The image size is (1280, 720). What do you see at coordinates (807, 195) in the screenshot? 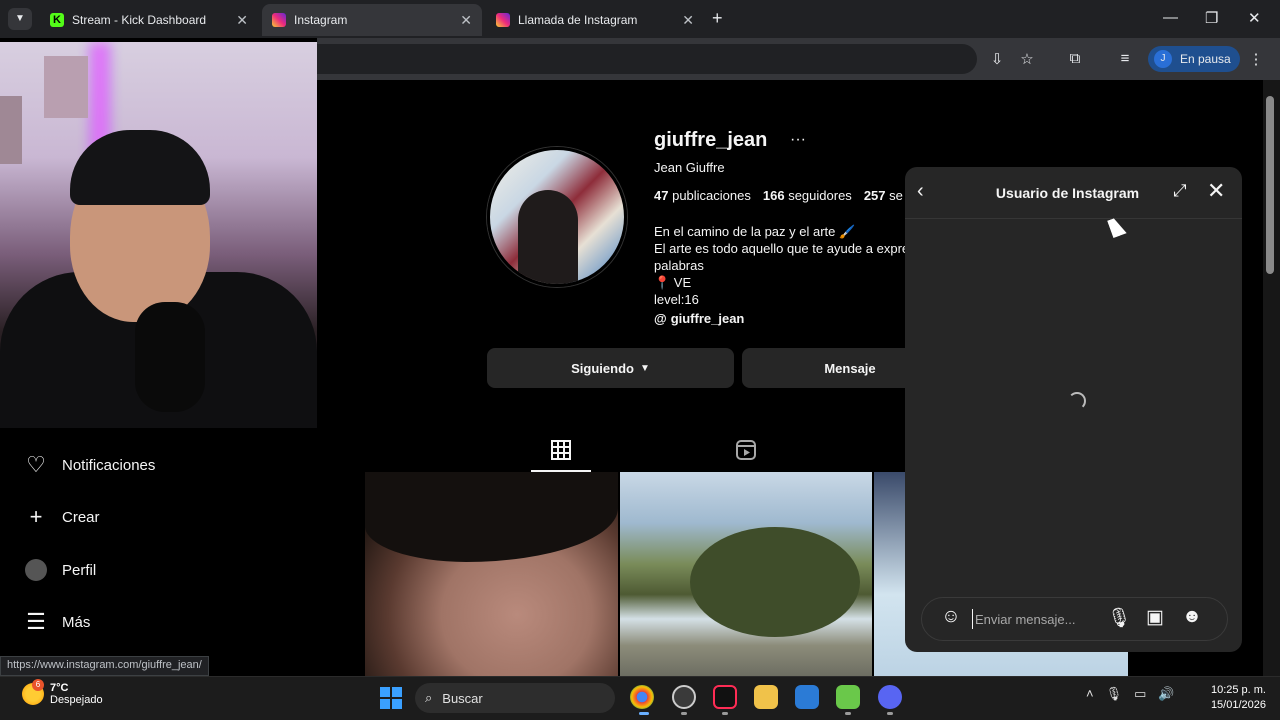
I see `followers-count: 166 seguidores` at bounding box center [807, 195].